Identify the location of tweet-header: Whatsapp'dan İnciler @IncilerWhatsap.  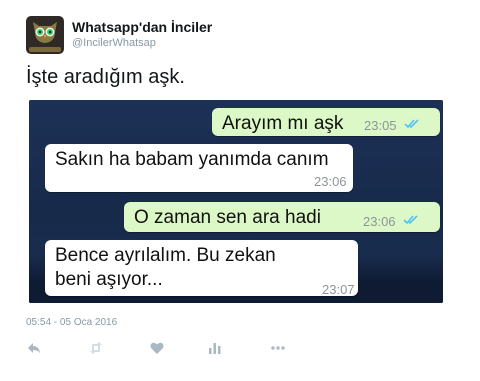
(119, 35).